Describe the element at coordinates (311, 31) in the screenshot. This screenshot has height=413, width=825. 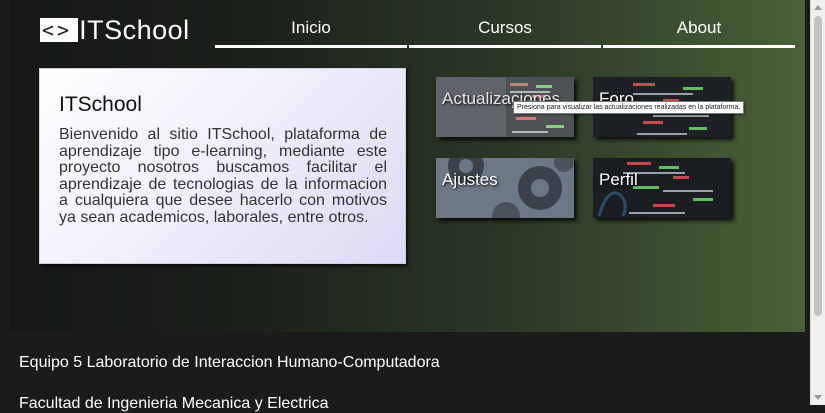
I see `nav-item-inicio: Inicio` at that location.